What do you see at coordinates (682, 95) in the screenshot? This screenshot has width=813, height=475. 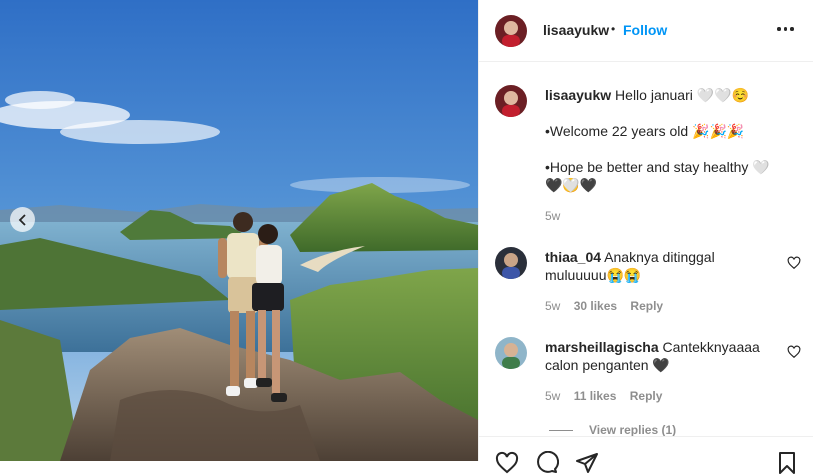 I see `caption-line-1: Hello januari 🤍🤍☺️` at bounding box center [682, 95].